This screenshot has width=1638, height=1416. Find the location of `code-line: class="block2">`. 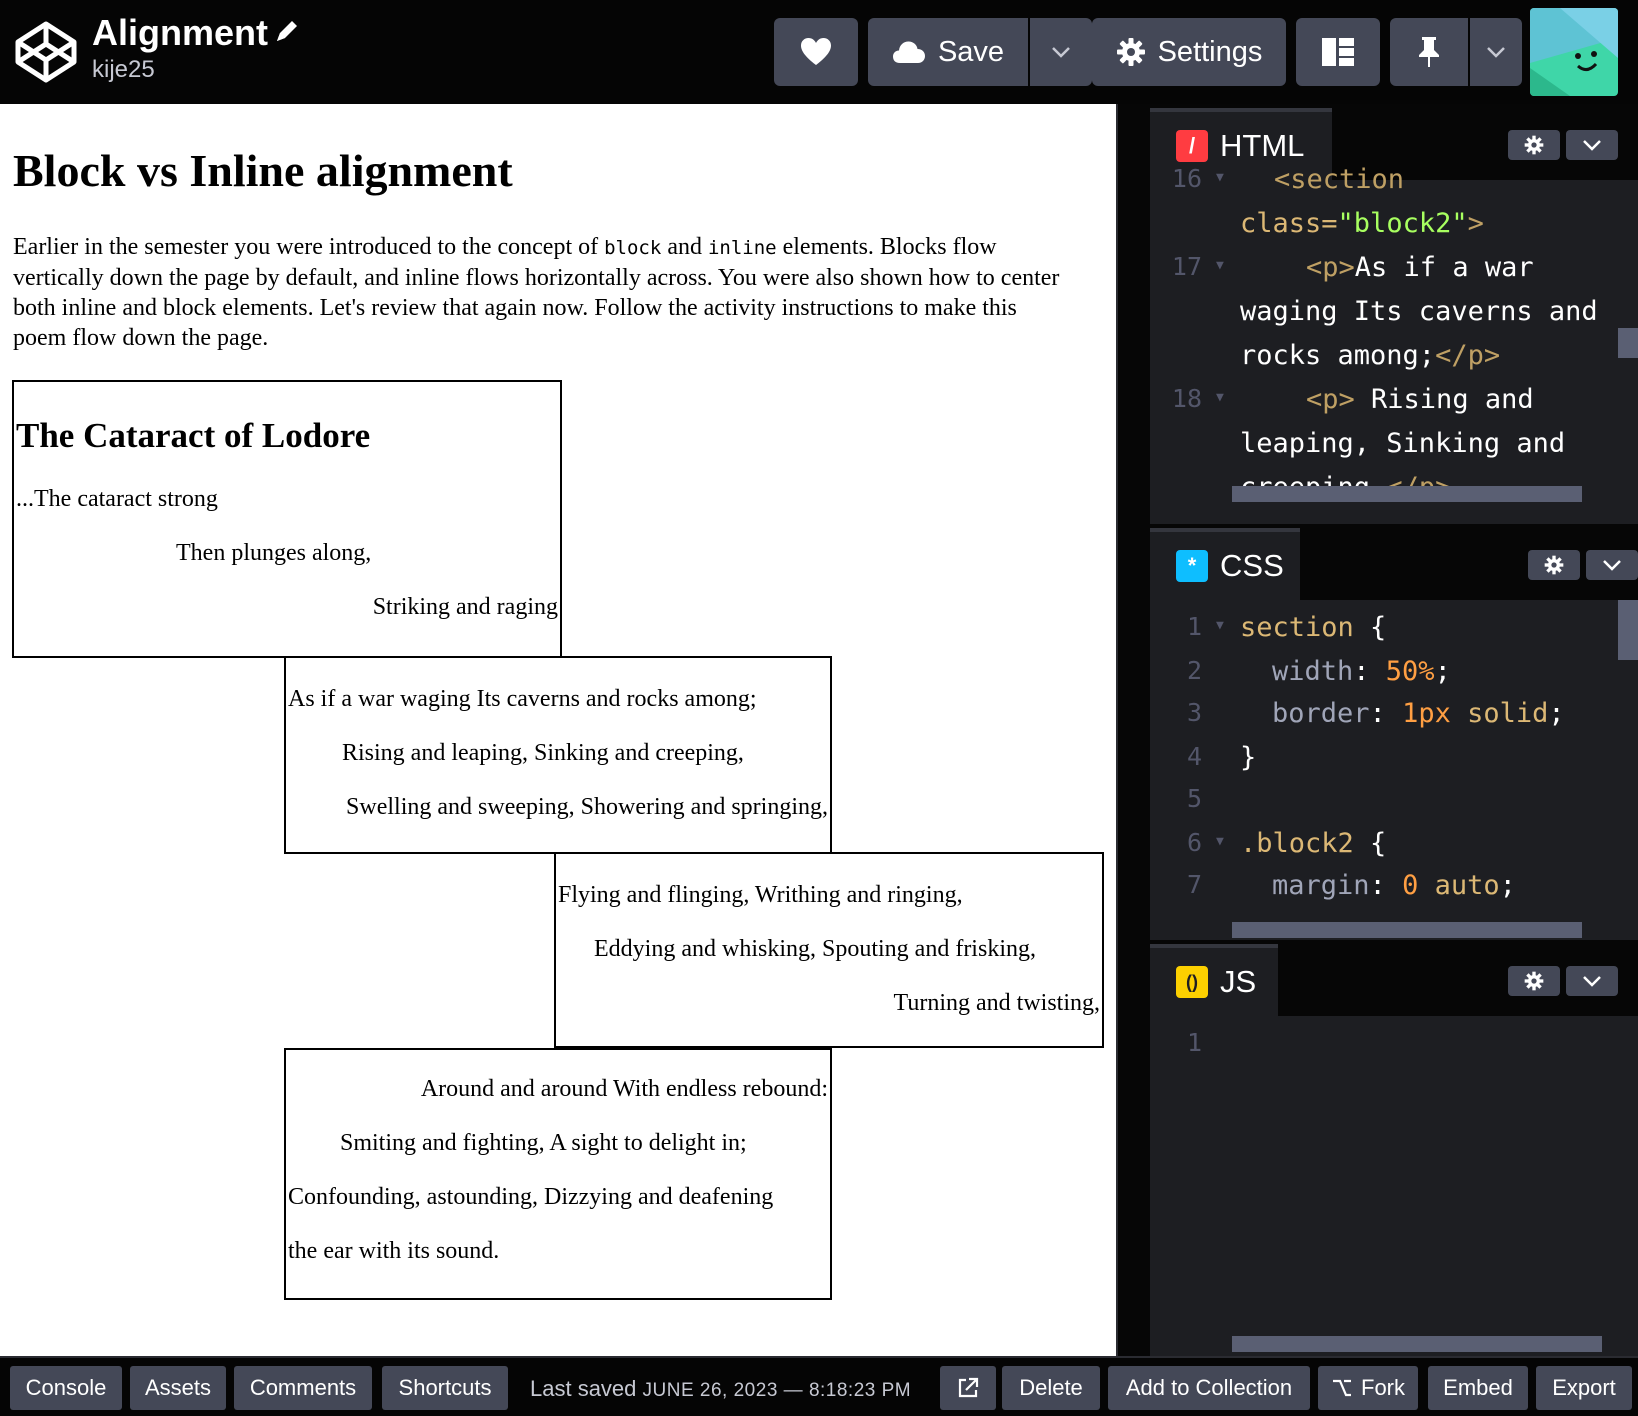

code-line: class="block2"> is located at coordinates (1362, 223).